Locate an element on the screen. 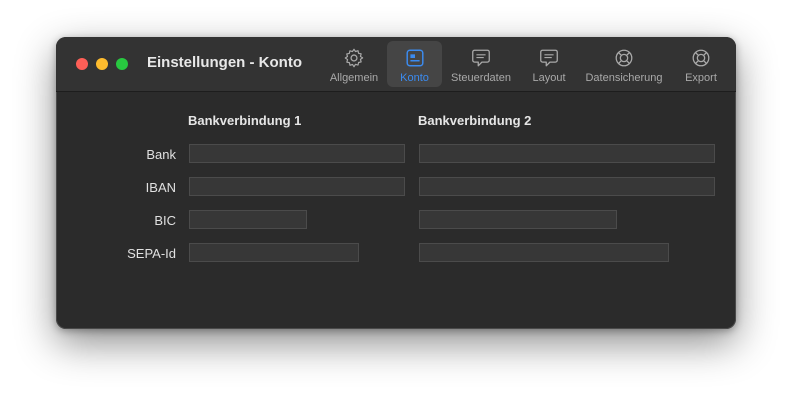 The image size is (792, 404). toolbar-item-label: Steuerdaten is located at coordinates (481, 78).